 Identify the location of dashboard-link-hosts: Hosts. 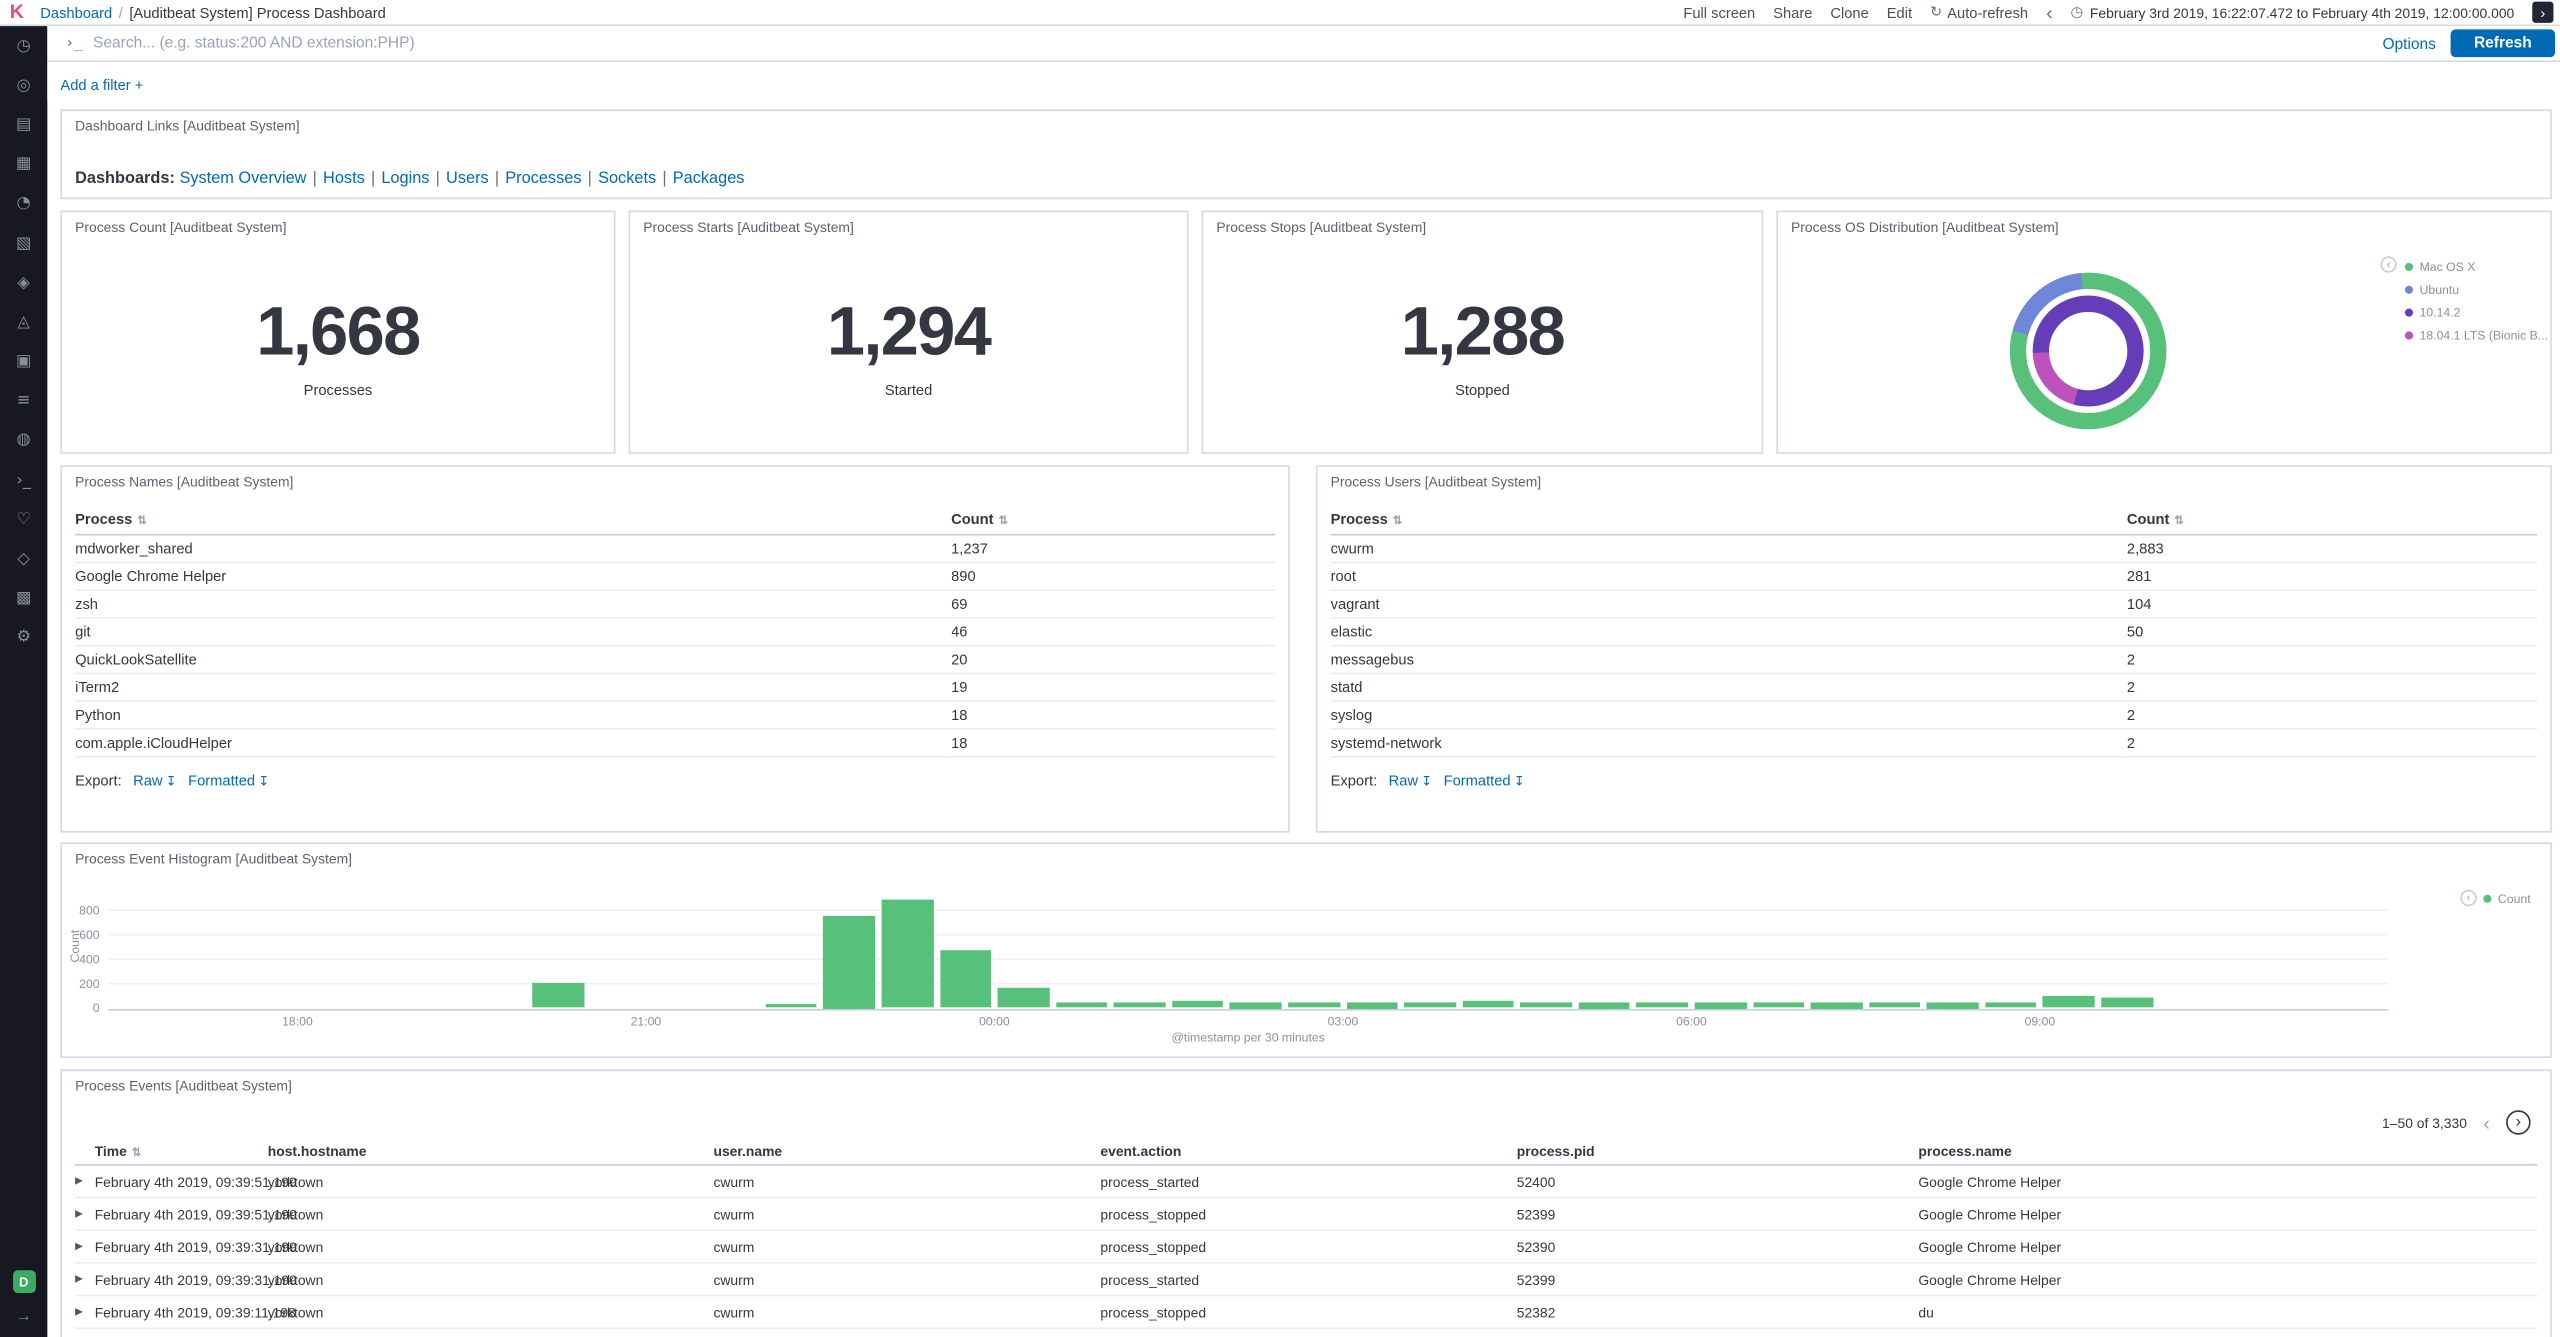
(344, 179).